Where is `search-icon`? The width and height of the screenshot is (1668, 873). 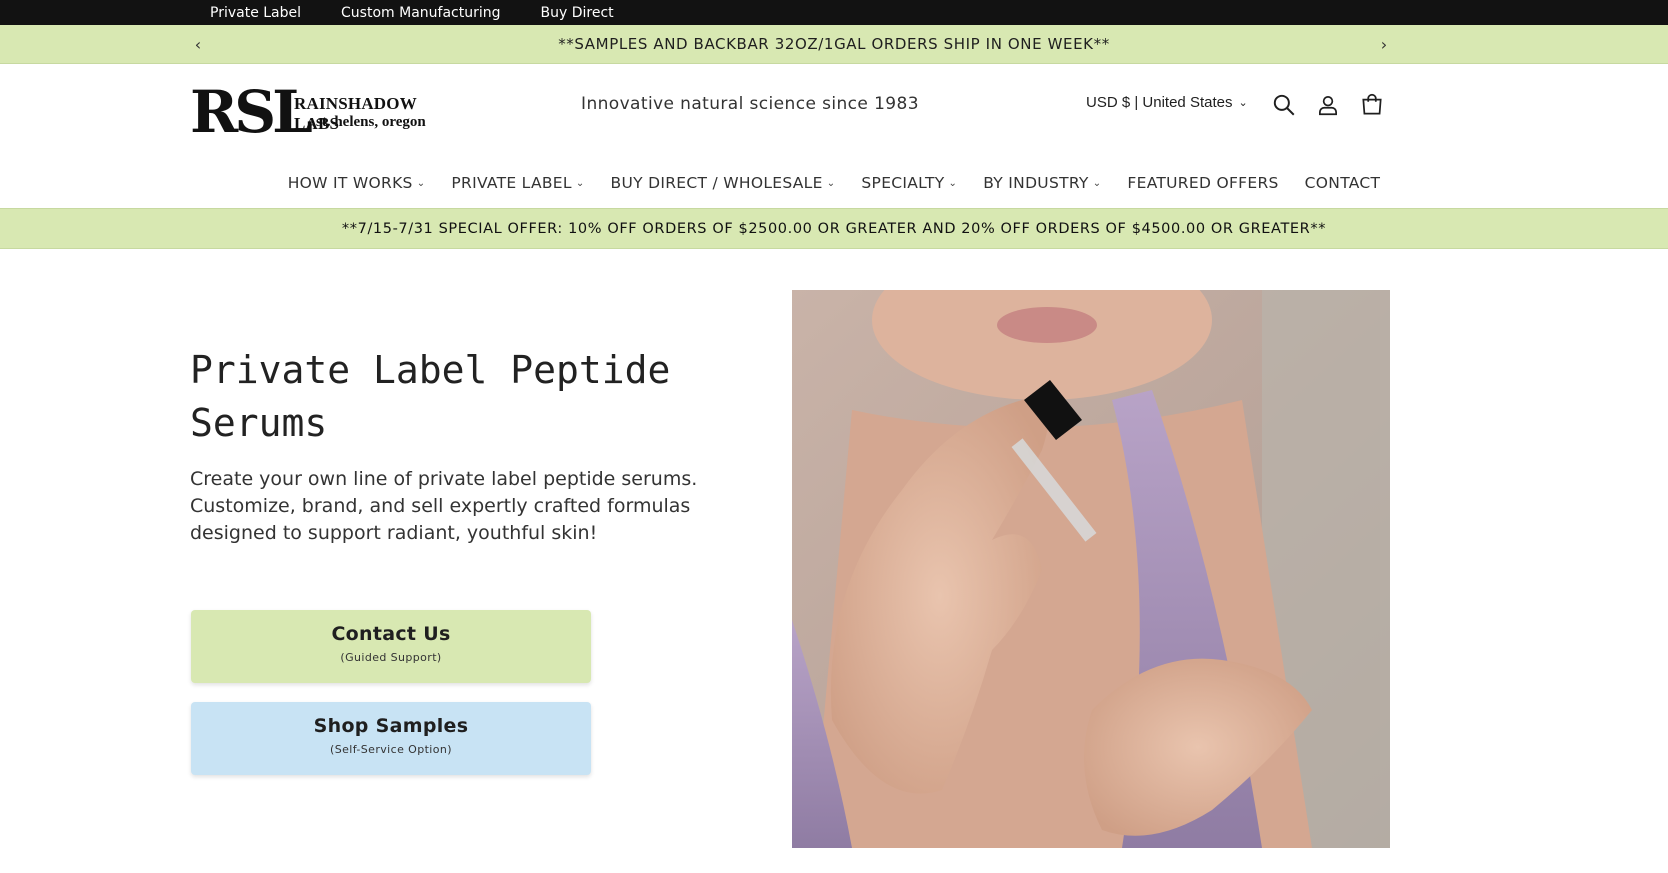 search-icon is located at coordinates (1284, 105).